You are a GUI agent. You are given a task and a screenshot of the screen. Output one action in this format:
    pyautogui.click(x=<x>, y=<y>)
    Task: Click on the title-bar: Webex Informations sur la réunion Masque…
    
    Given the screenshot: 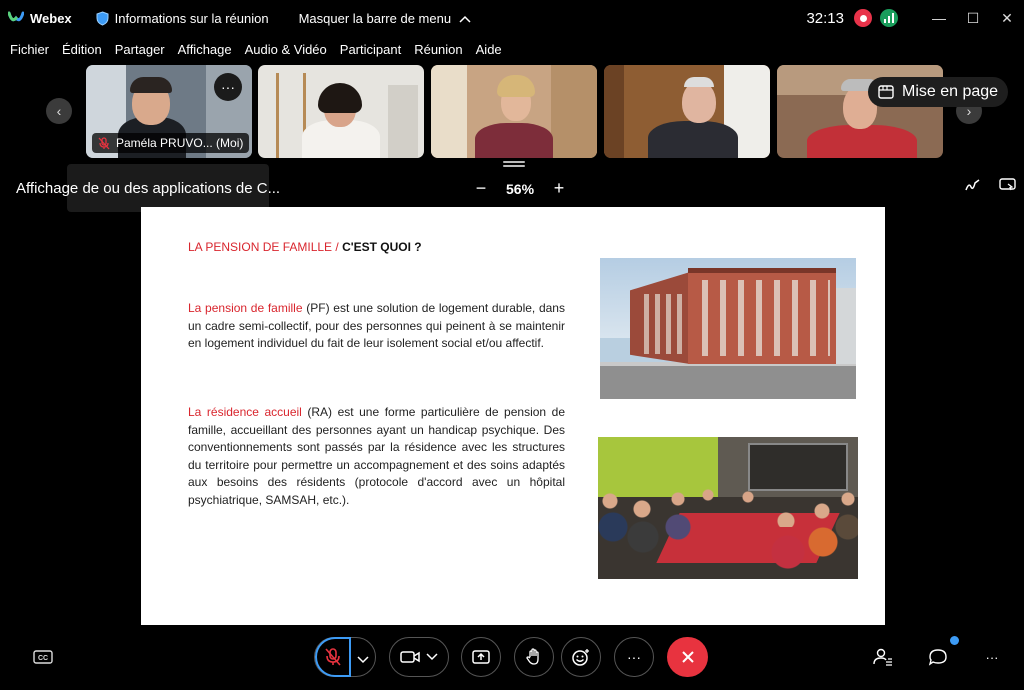 What is the action you would take?
    pyautogui.click(x=512, y=18)
    